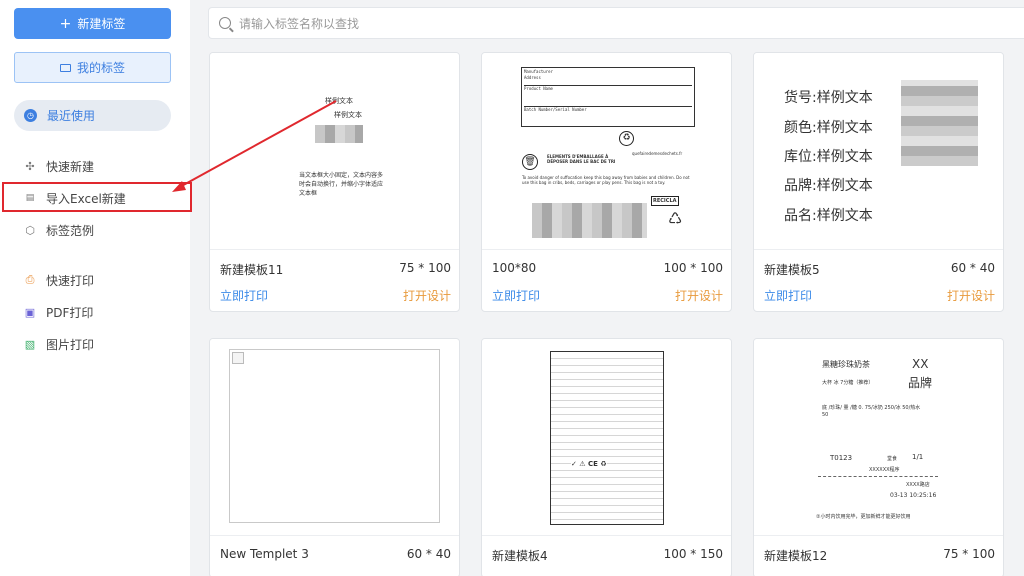 The image size is (1024, 576). What do you see at coordinates (238, 358) in the screenshot?
I see `broken-image-icon` at bounding box center [238, 358].